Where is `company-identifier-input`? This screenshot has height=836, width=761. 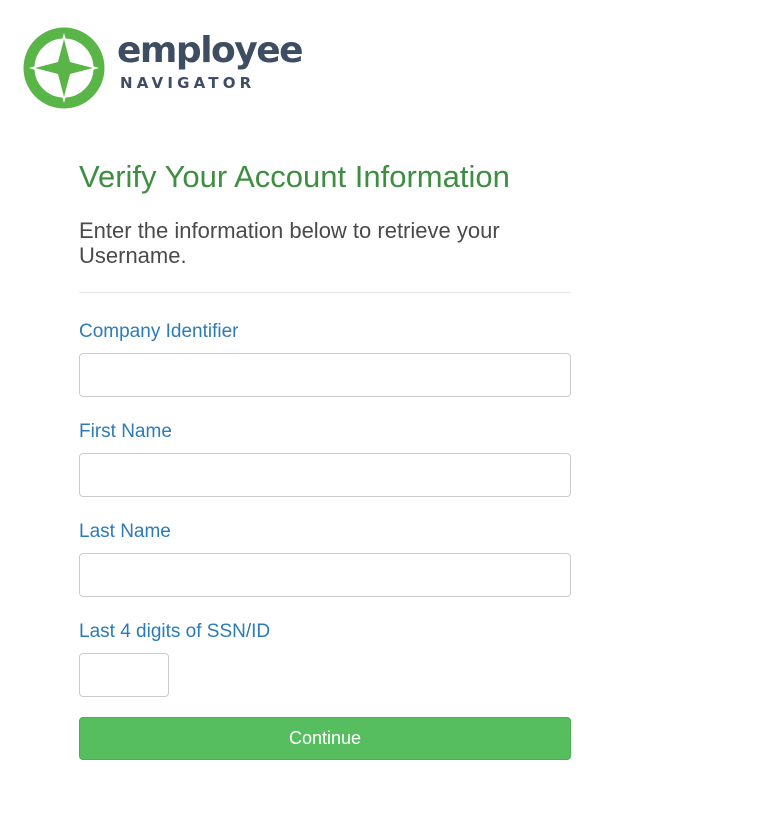 company-identifier-input is located at coordinates (325, 375).